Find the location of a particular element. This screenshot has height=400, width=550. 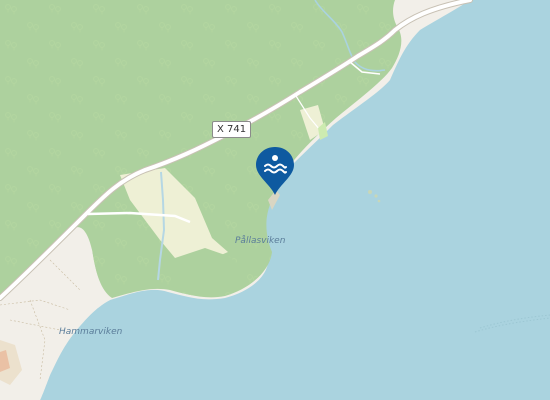

marker-pin is located at coordinates (275, 171).